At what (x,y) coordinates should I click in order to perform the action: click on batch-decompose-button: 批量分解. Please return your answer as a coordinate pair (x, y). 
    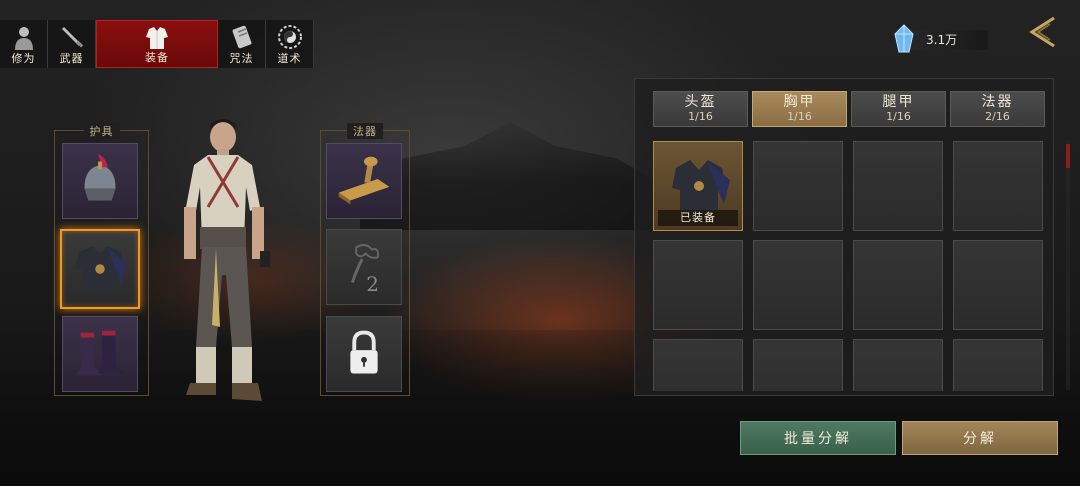
    Looking at the image, I should click on (818, 438).